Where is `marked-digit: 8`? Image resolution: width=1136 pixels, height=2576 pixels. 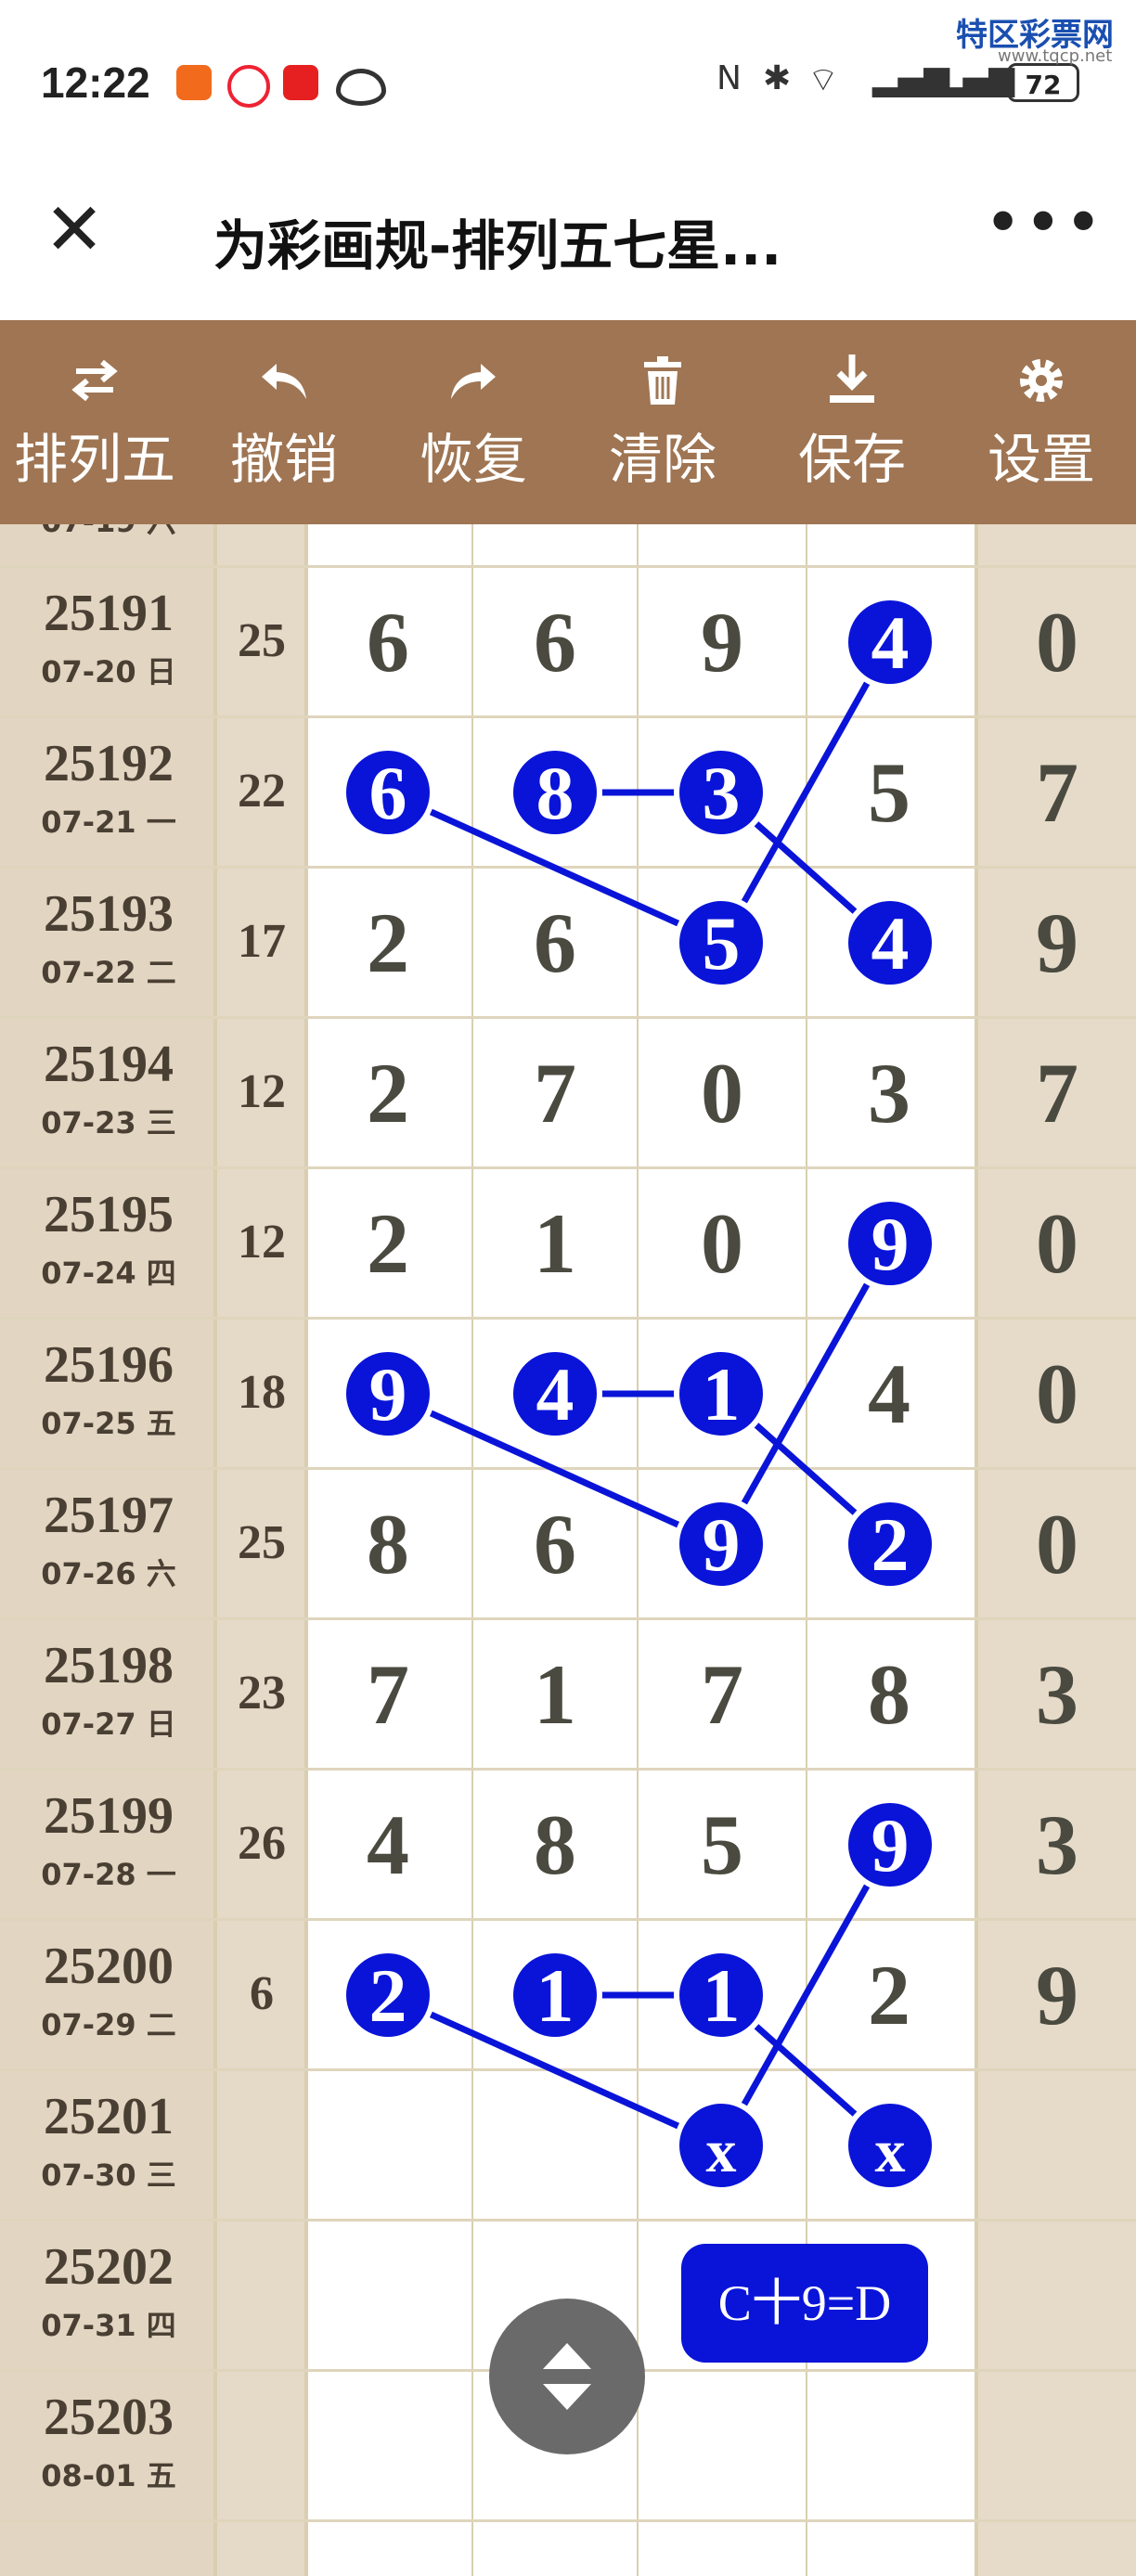
marked-digit: 8 is located at coordinates (555, 792).